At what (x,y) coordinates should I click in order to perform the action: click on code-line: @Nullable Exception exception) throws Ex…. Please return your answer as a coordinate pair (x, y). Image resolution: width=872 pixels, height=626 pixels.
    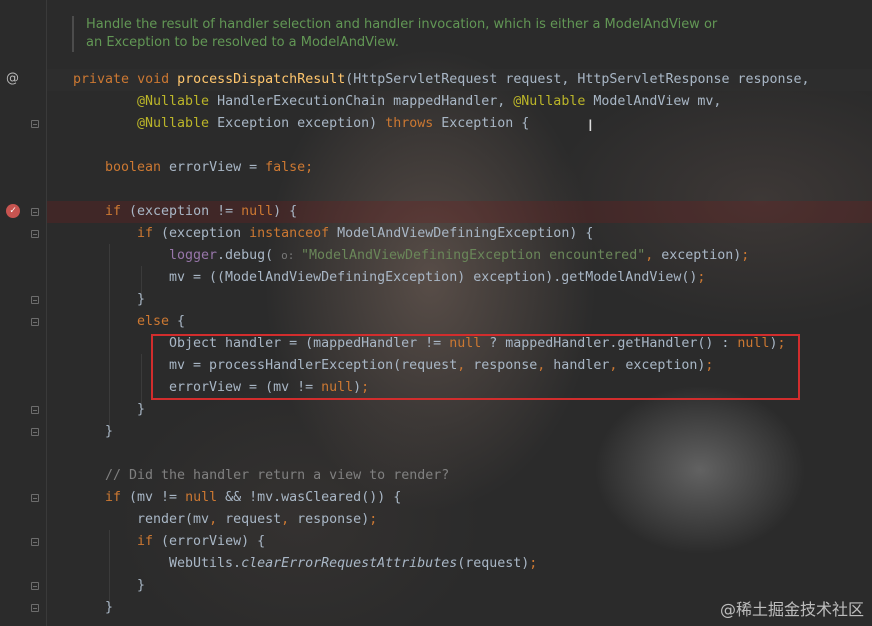
    Looking at the image, I should click on (333, 124).